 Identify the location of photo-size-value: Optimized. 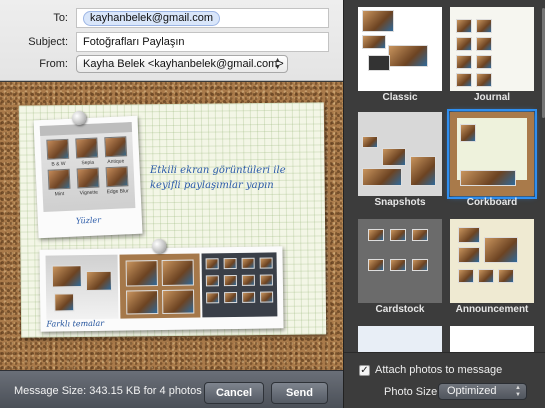
(472, 391).